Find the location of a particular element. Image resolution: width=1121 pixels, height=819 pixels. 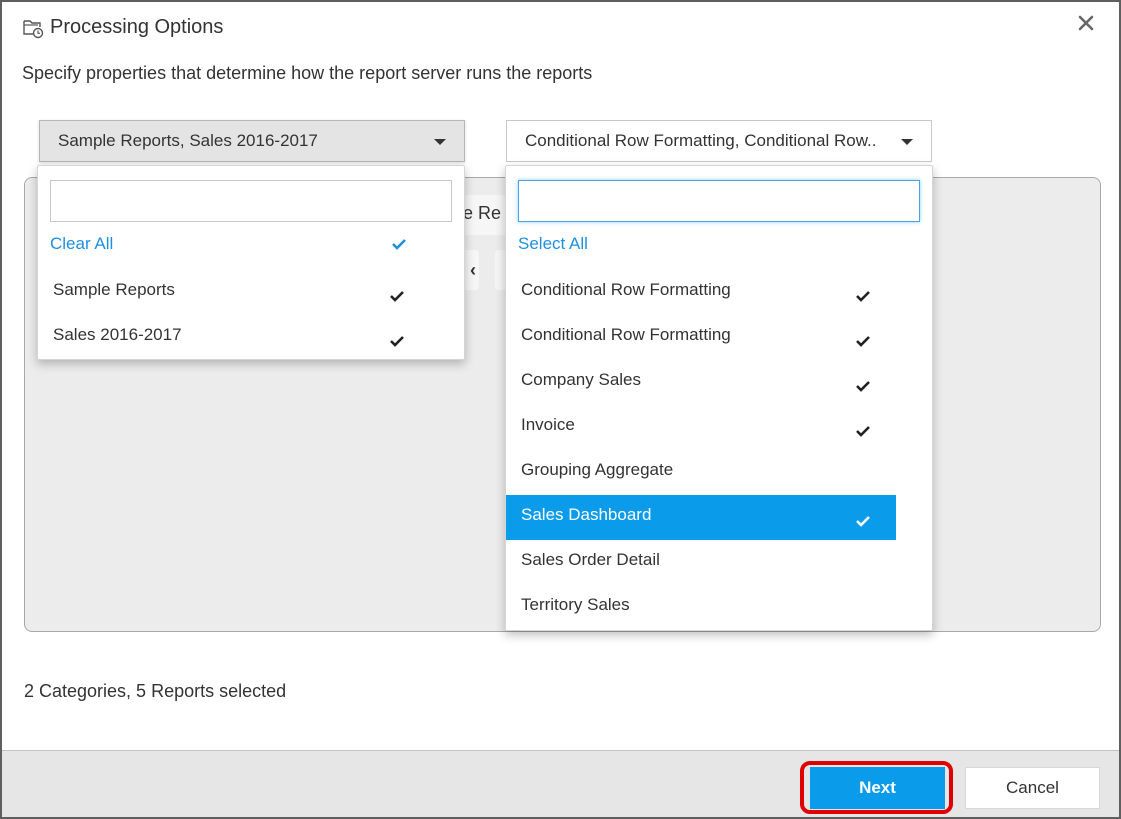

cancel-button: Cancel is located at coordinates (1032, 788).